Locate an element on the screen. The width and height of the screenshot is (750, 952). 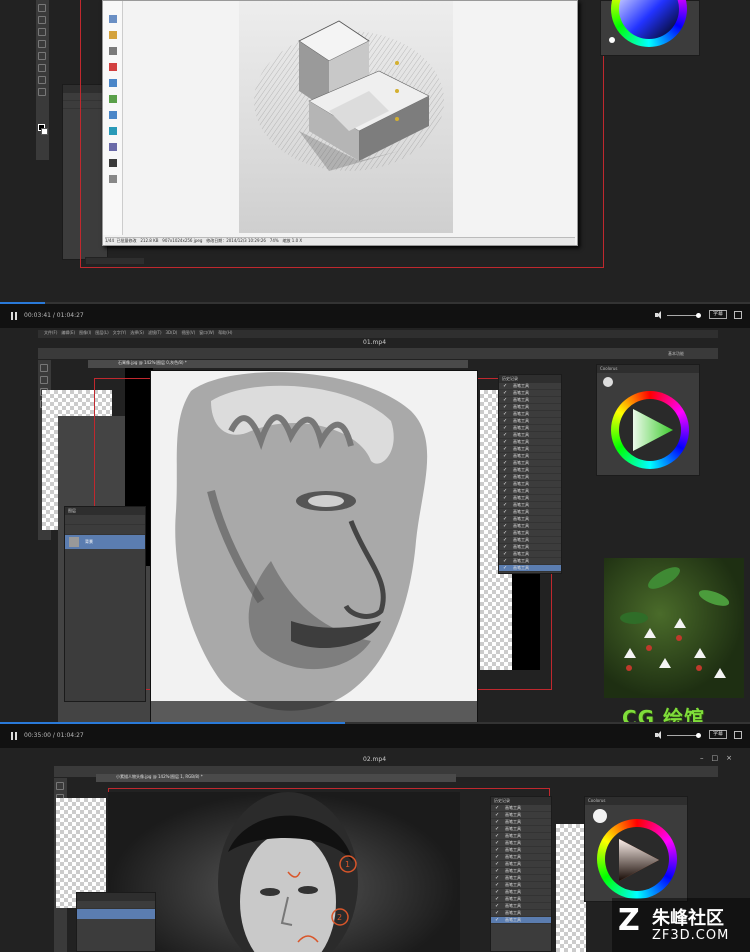
lasso-tool-icon is located at coordinates (42, 32).